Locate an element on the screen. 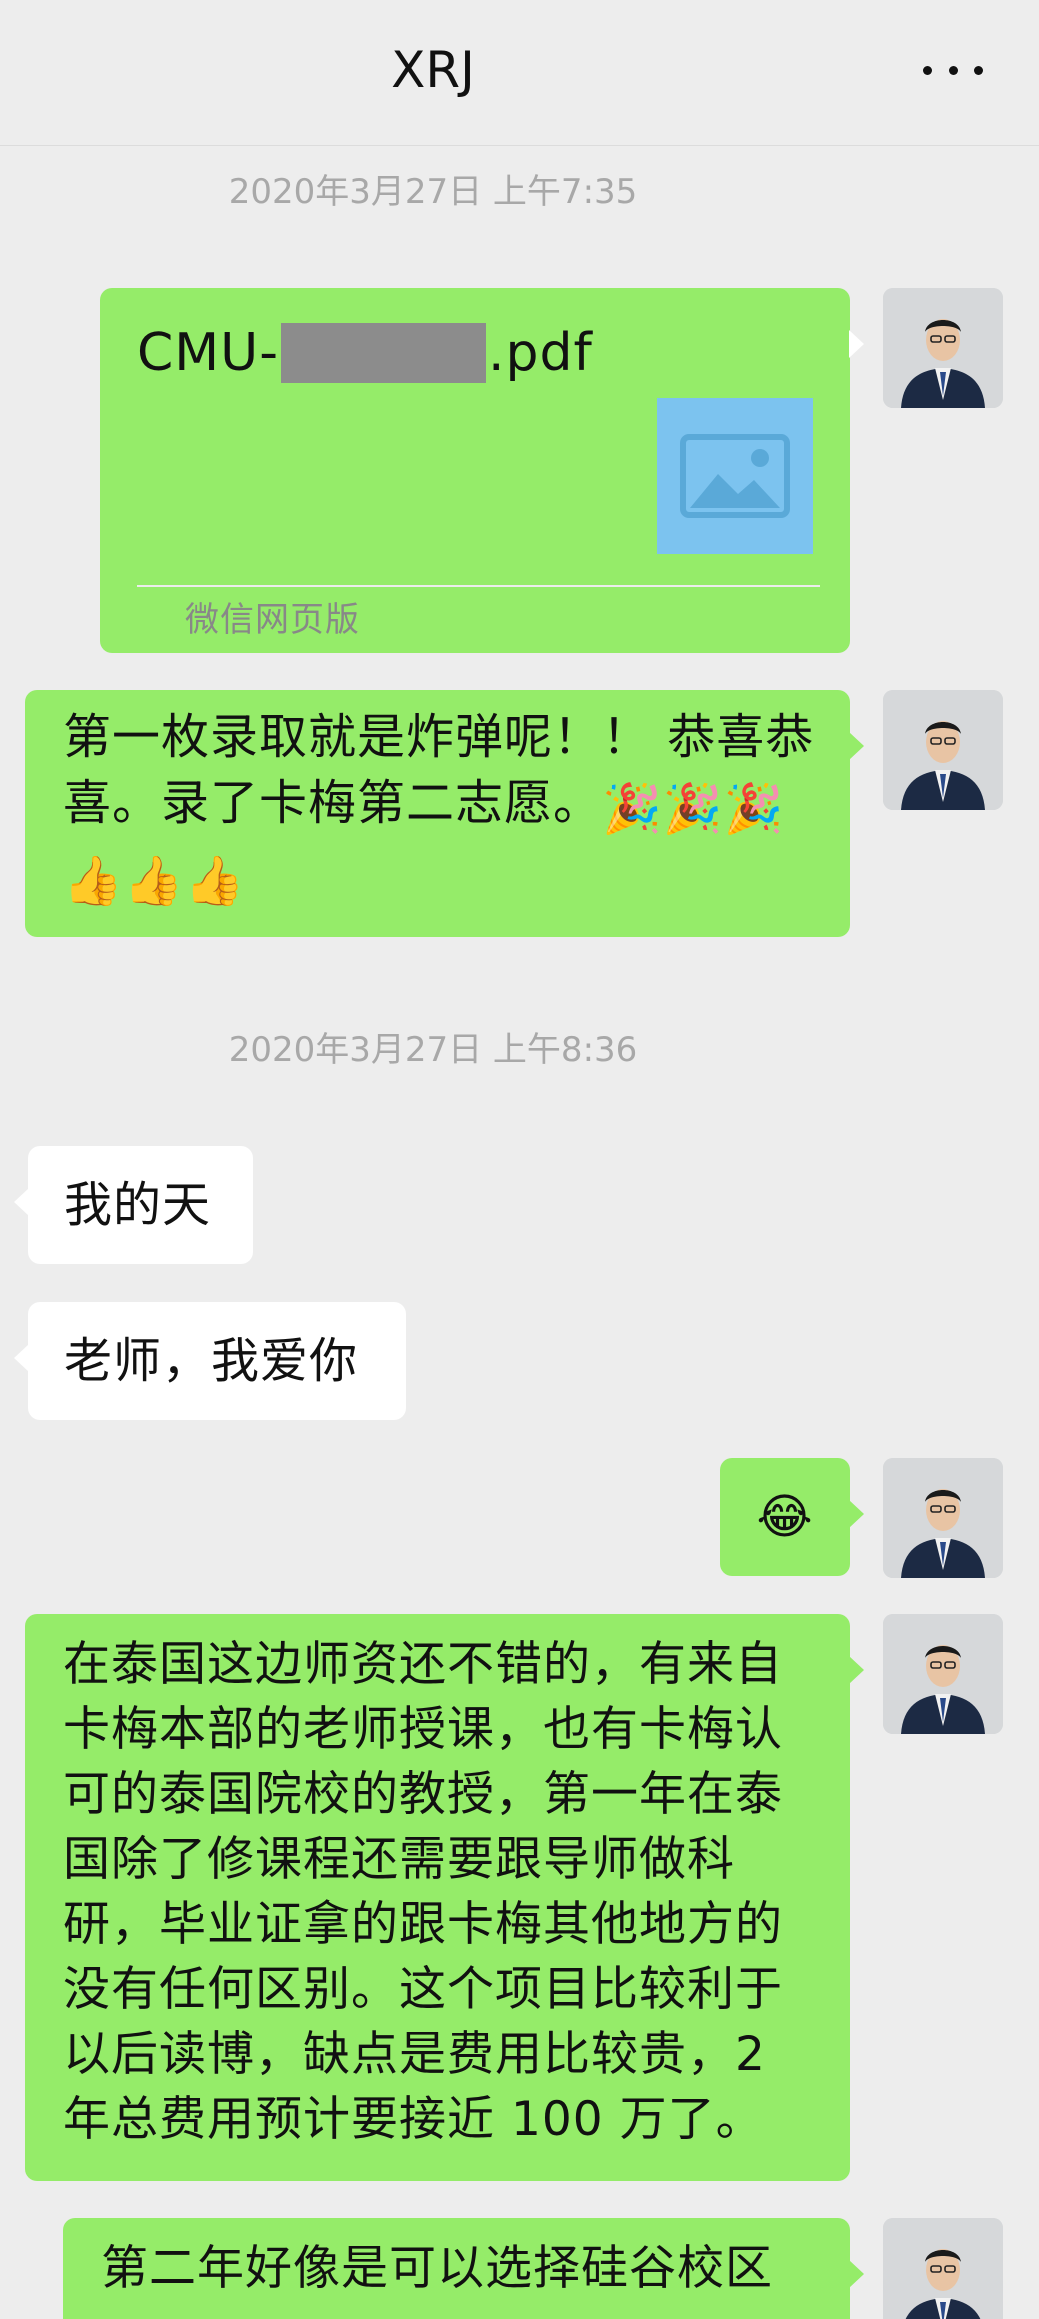  message-bubble: 😂 is located at coordinates (792, 1517).